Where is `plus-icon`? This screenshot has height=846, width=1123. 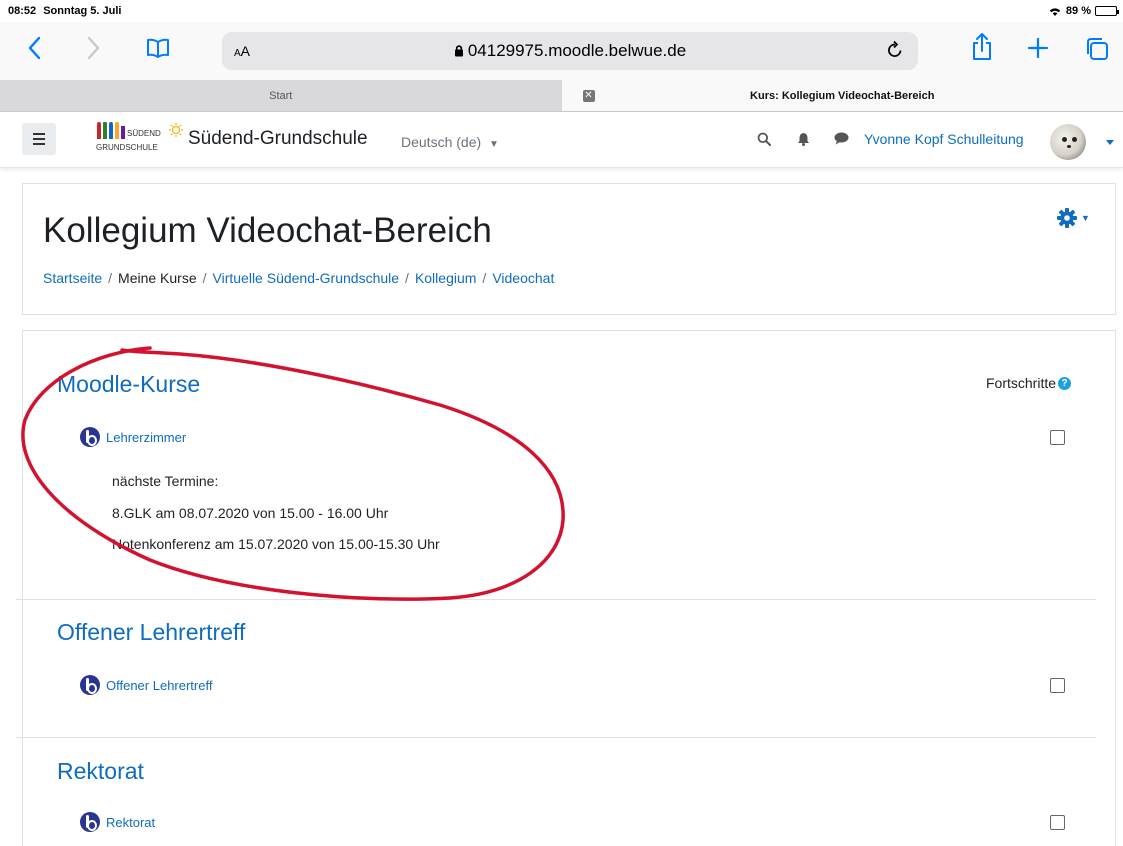
plus-icon is located at coordinates (1038, 48).